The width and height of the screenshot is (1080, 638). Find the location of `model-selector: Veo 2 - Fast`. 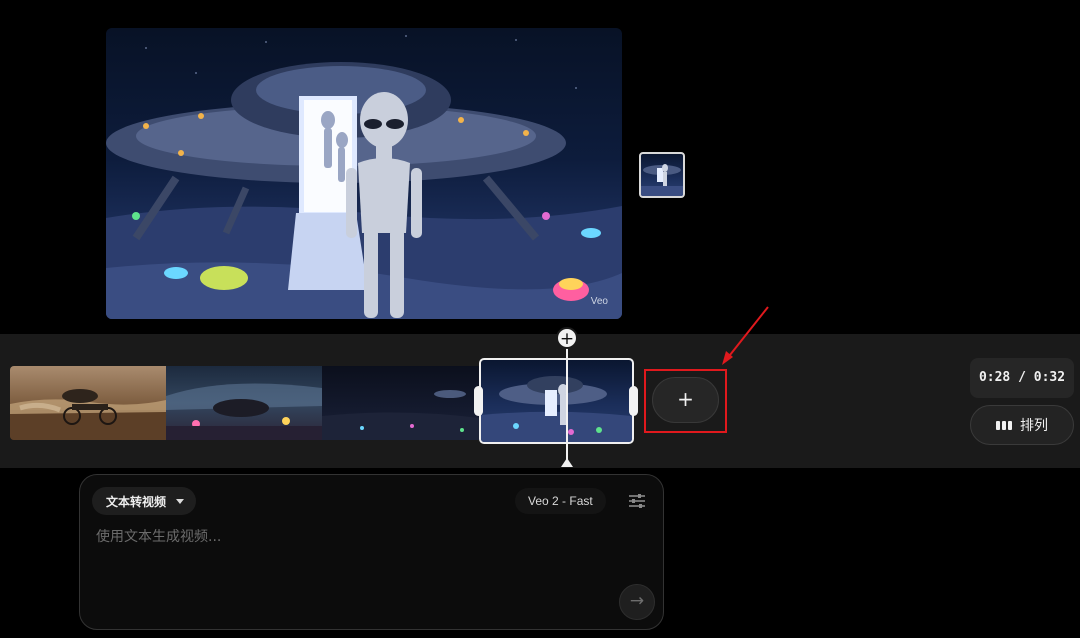

model-selector: Veo 2 - Fast is located at coordinates (560, 501).